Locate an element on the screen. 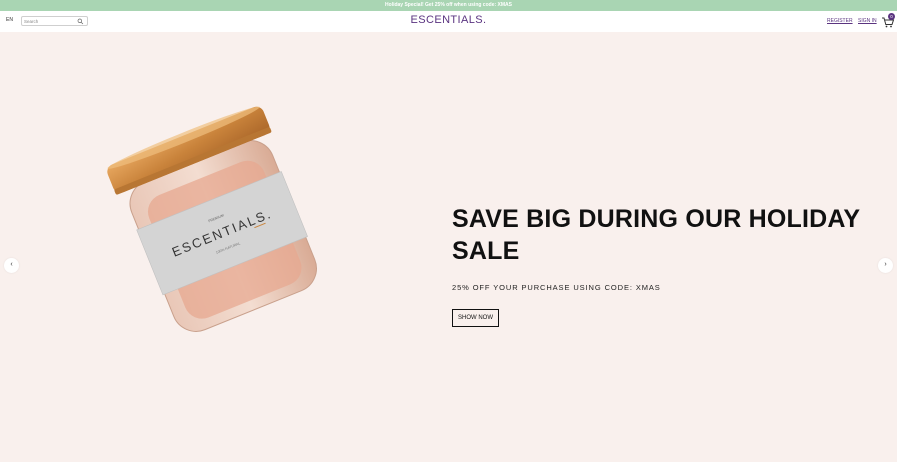 Image resolution: width=897 pixels, height=462 pixels. header: EN ESCENTIALS. REGISTER SIGN IN 0 is located at coordinates (448, 21).